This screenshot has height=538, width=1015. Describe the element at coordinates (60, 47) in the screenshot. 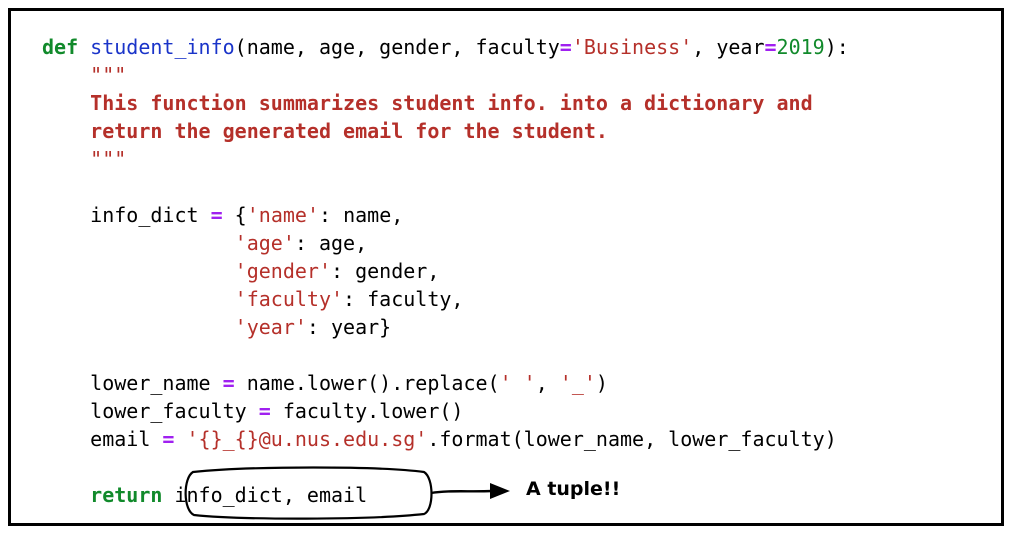

I see `def-keyword: def` at that location.